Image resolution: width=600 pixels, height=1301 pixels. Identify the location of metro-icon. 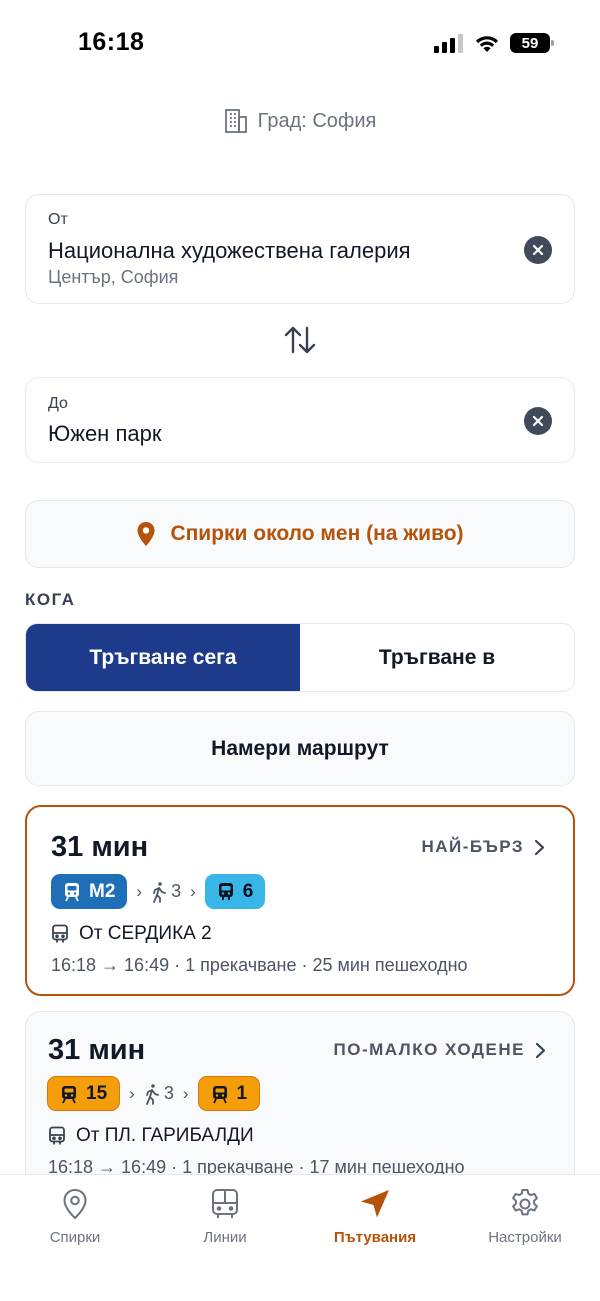
(72, 891).